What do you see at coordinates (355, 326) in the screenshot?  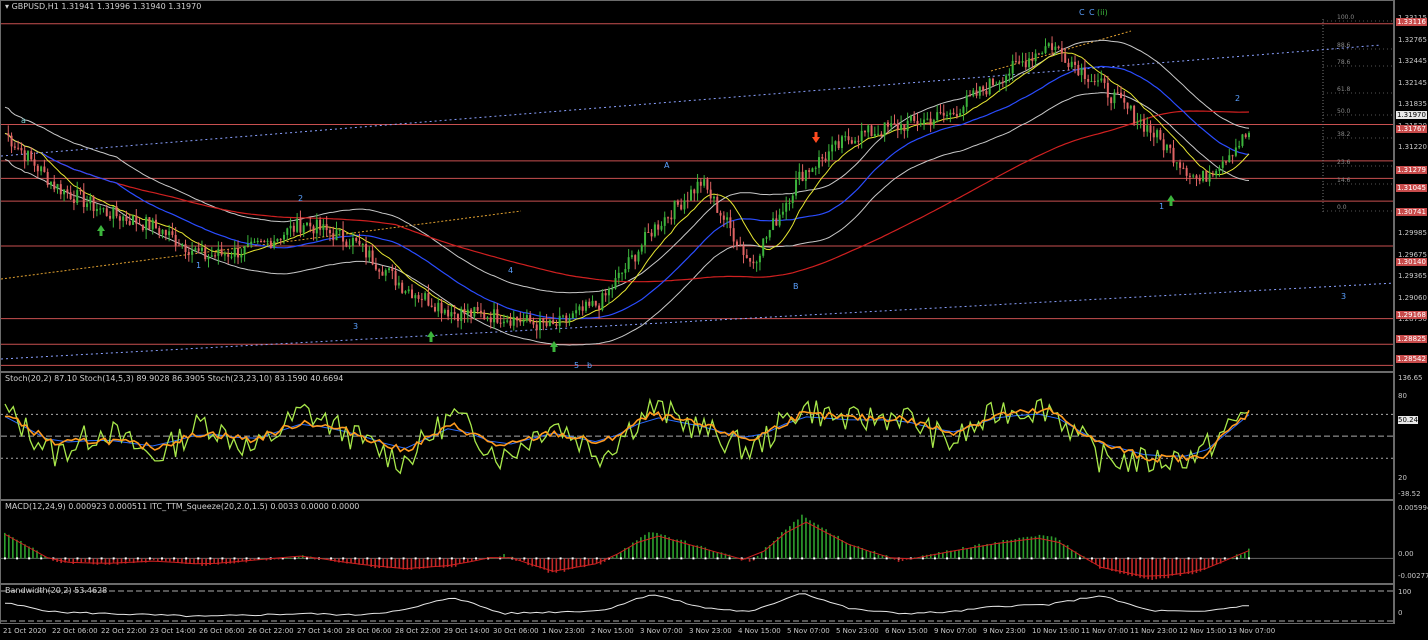 I see `elliott-wave-label: 3` at bounding box center [355, 326].